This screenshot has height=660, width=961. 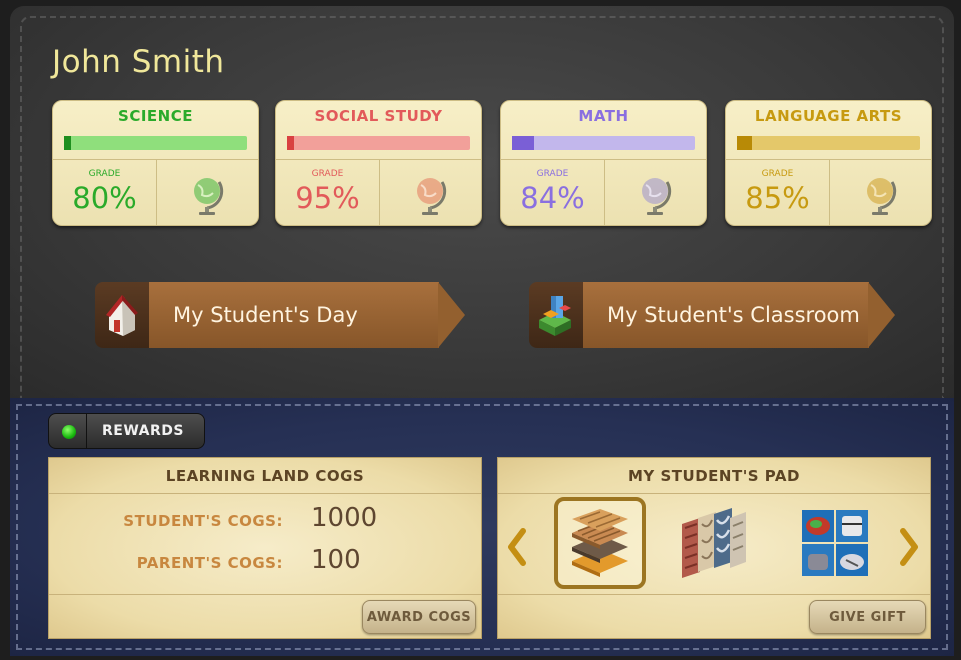 What do you see at coordinates (713, 476) in the screenshot?
I see `panel-title: MY STUDENT'S PAD` at bounding box center [713, 476].